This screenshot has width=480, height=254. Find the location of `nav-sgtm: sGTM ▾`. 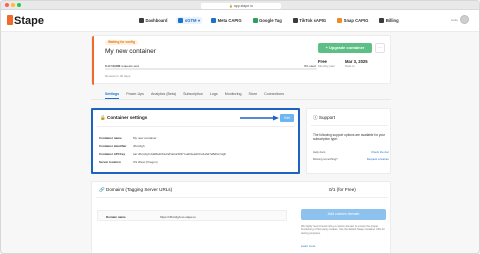

nav-sgtm: sGTM ▾ is located at coordinates (189, 20).